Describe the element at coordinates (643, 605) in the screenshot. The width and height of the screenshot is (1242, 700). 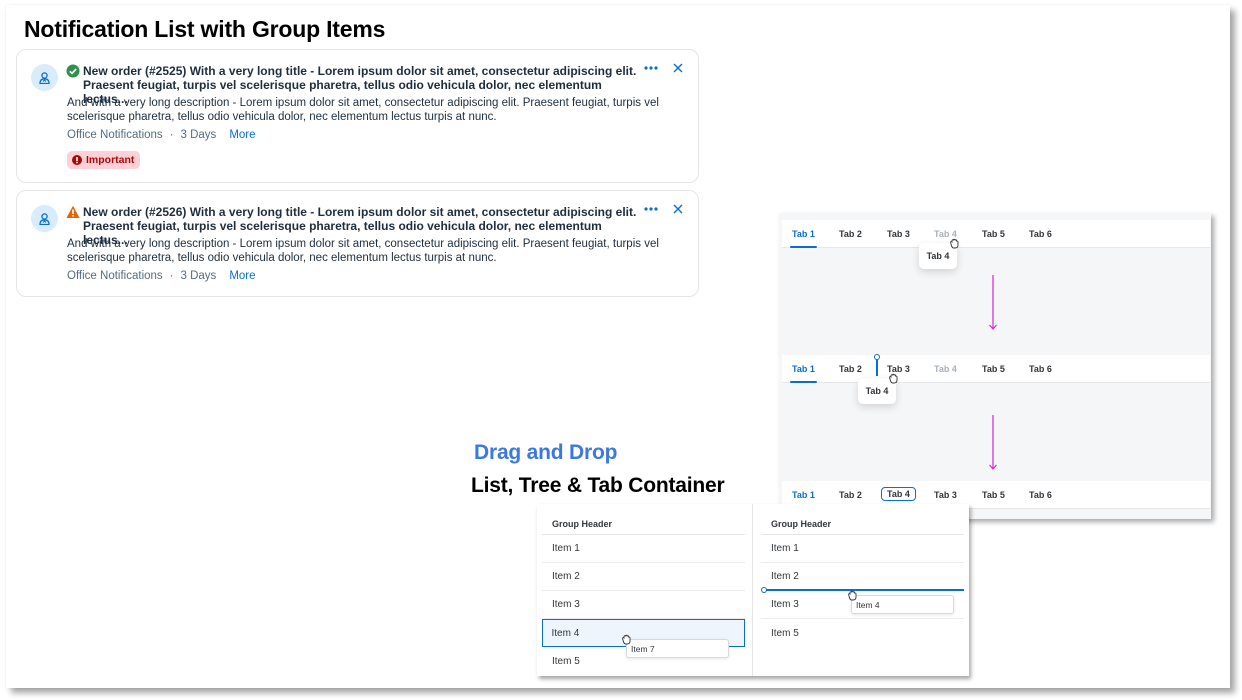
I see `list-item: Item 3` at that location.